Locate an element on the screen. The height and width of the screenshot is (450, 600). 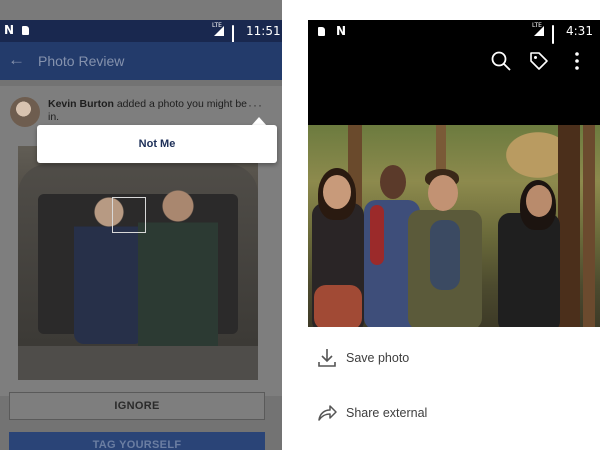
share-external-row: Share external is located at coordinates (454, 413).